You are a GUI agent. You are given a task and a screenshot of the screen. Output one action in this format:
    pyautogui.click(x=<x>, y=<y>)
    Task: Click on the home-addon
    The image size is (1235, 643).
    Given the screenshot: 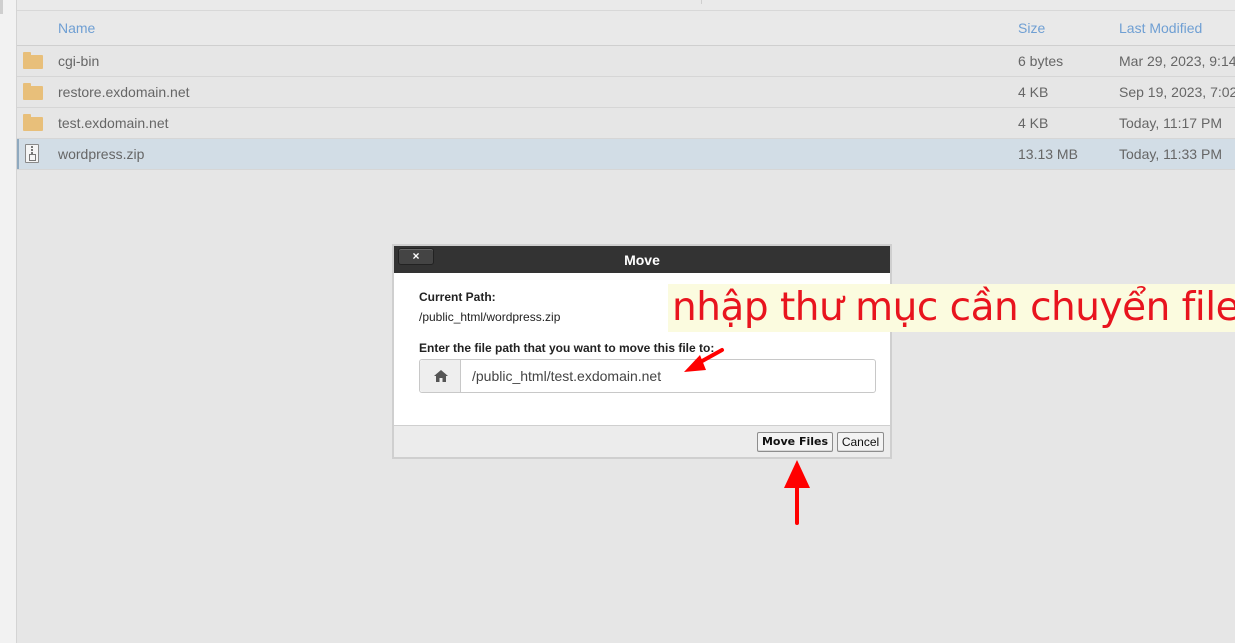 What is the action you would take?
    pyautogui.click(x=440, y=376)
    